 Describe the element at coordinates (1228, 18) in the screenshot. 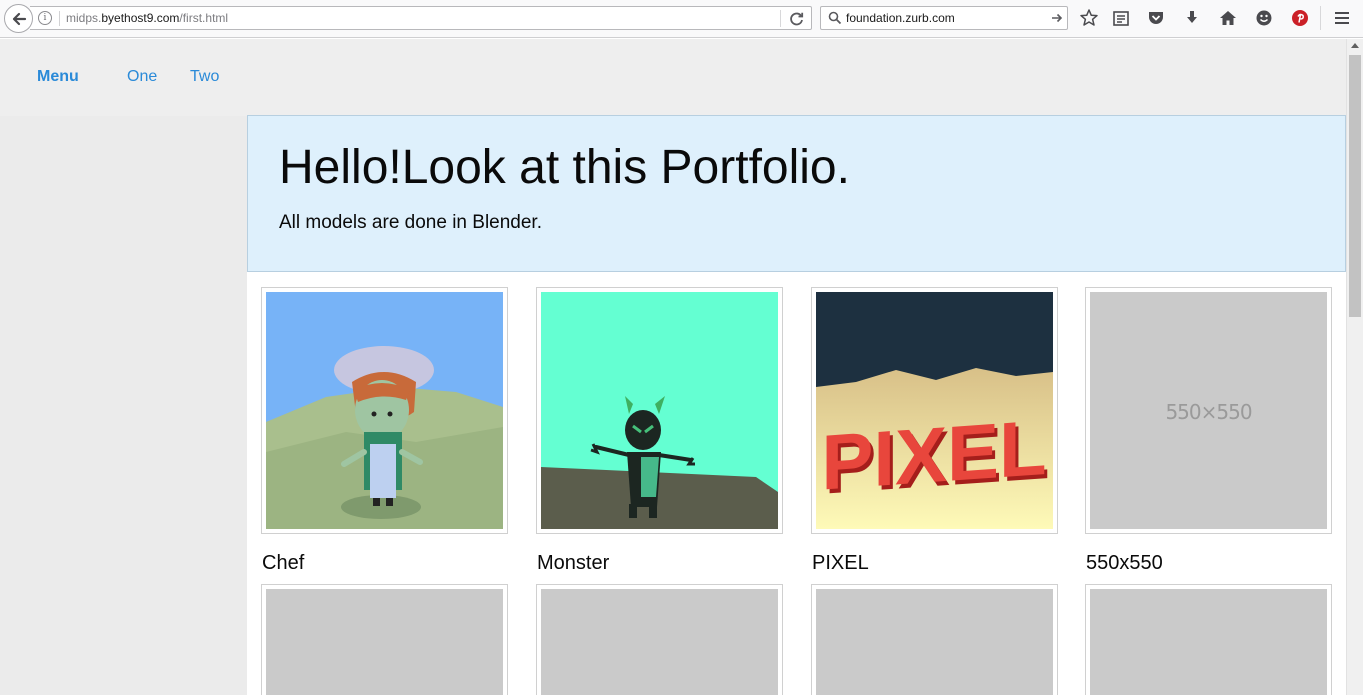

I see `home-icon` at that location.